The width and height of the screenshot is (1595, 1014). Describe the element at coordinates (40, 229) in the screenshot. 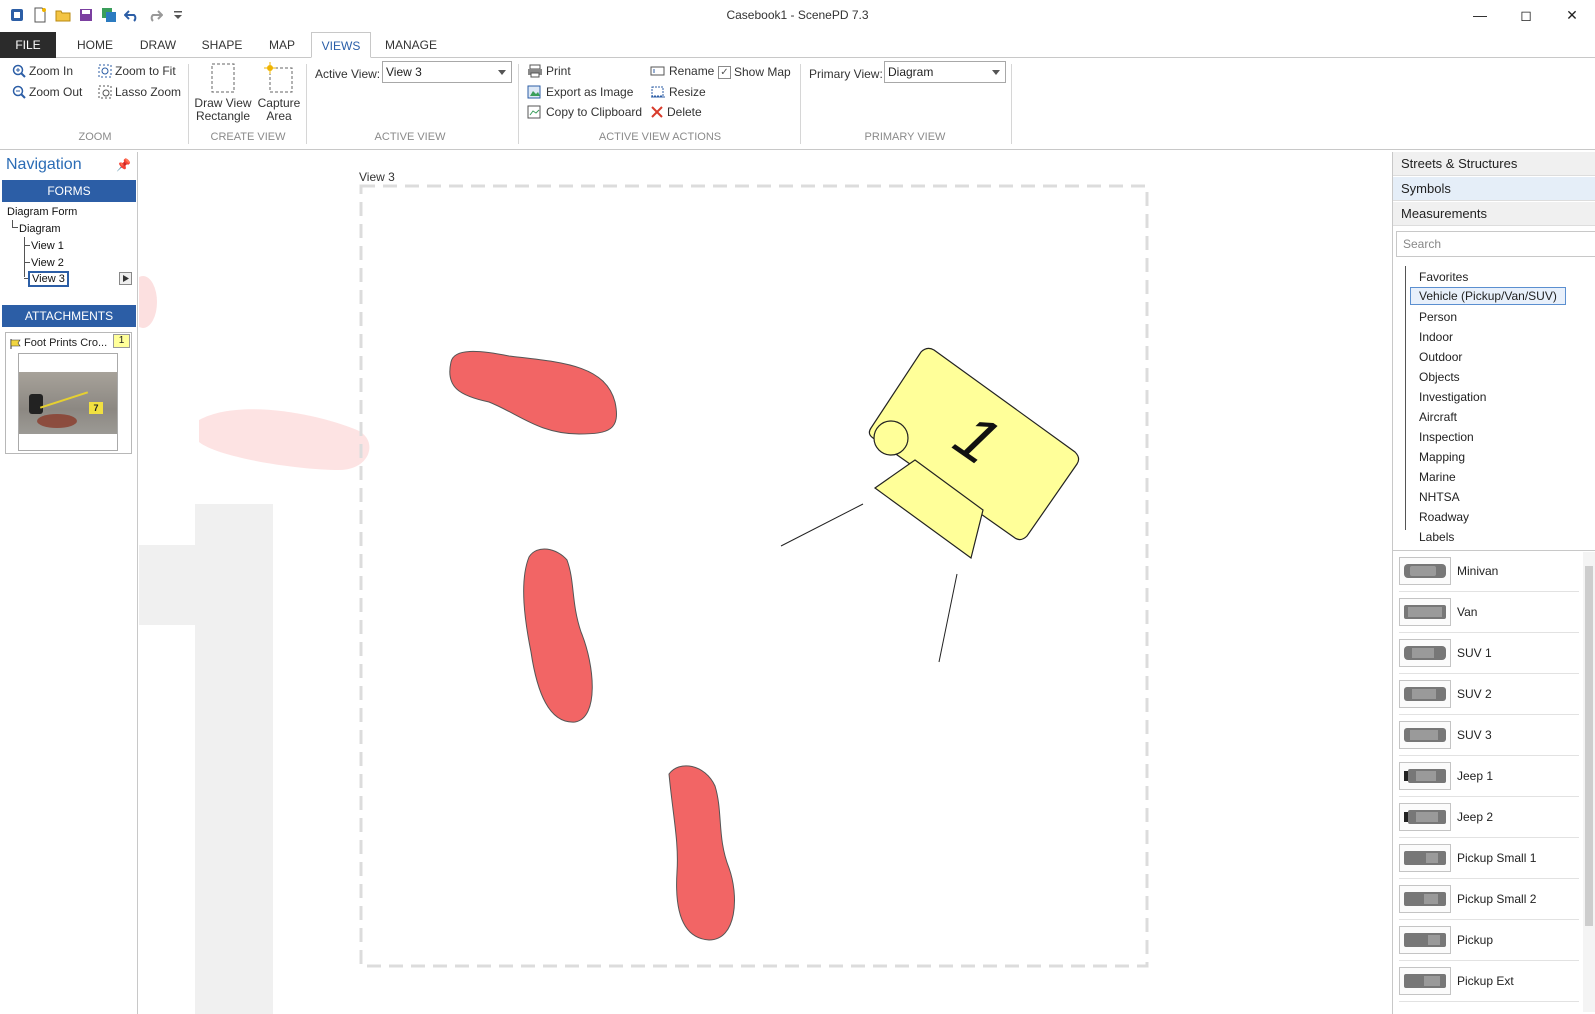

I see `tree-diagram: Diagram` at that location.